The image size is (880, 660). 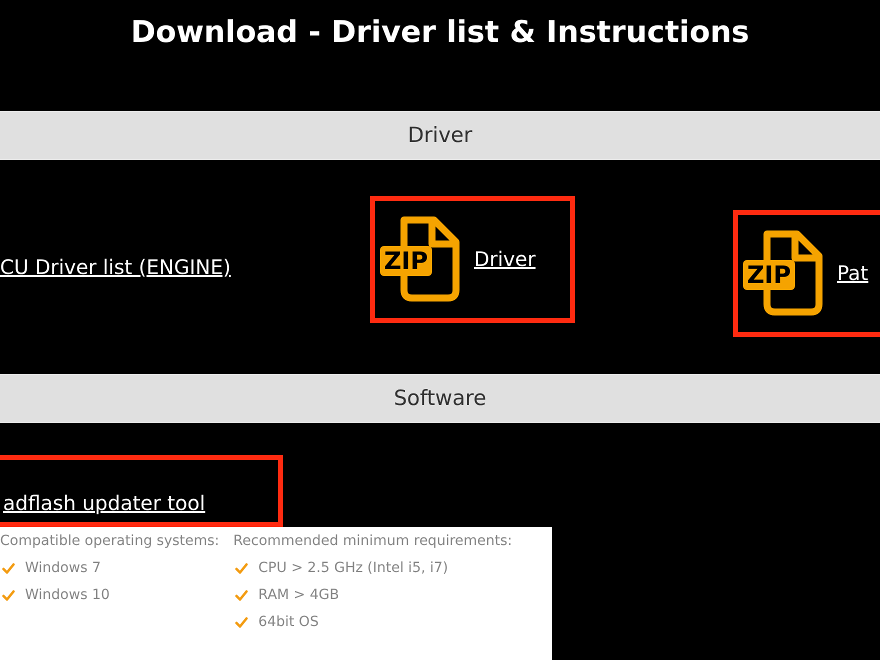 I want to click on download-link: Driver, so click(x=505, y=259).